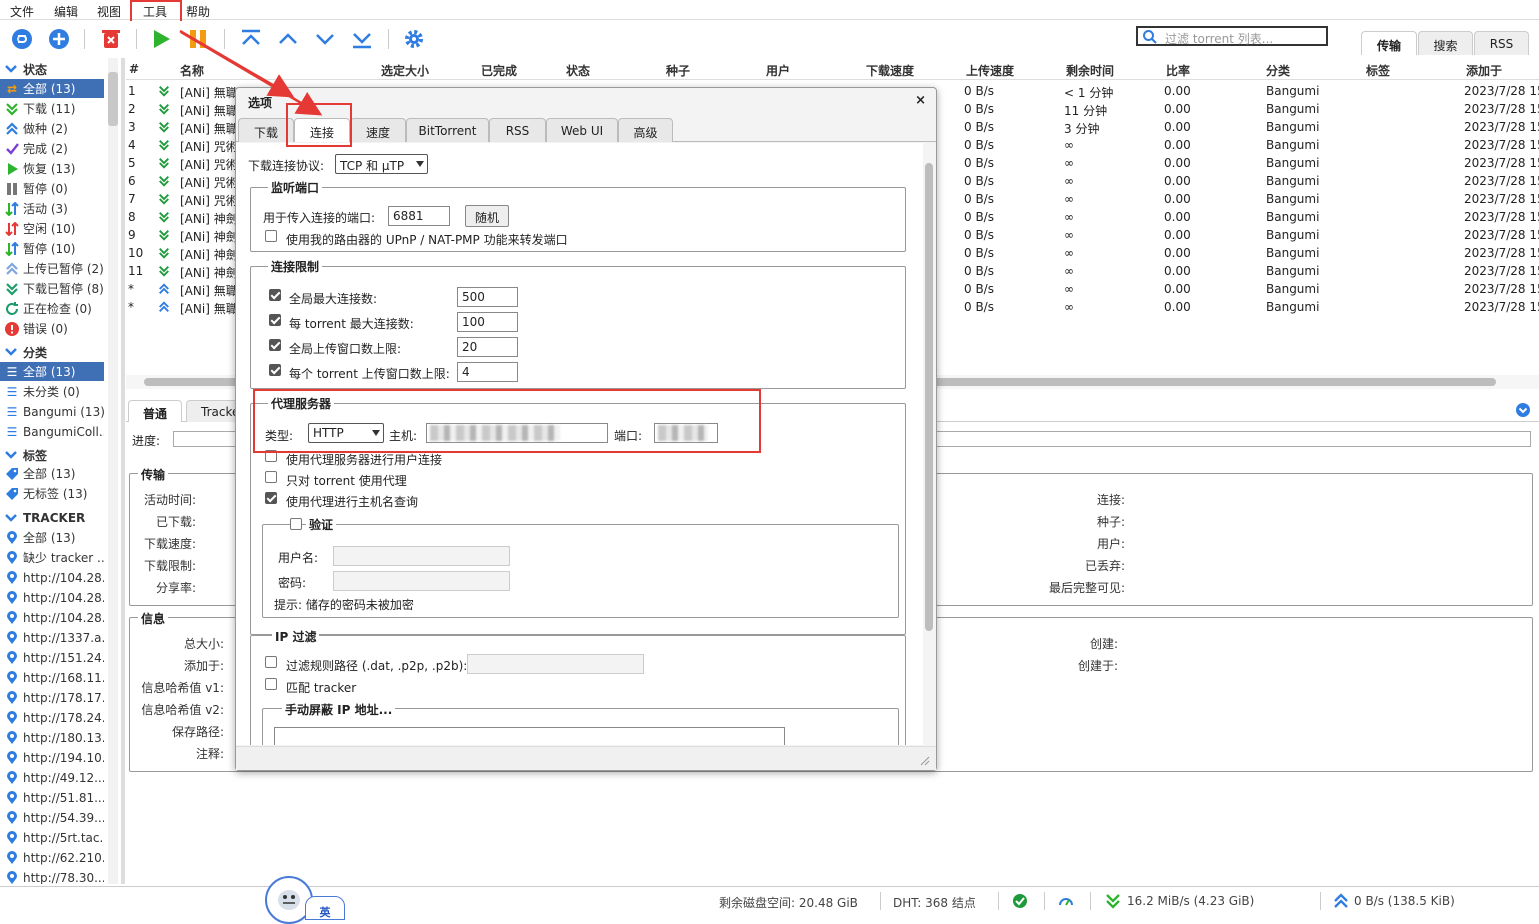 The height and width of the screenshot is (924, 1539). I want to click on tab-advanced: 高级, so click(645, 130).